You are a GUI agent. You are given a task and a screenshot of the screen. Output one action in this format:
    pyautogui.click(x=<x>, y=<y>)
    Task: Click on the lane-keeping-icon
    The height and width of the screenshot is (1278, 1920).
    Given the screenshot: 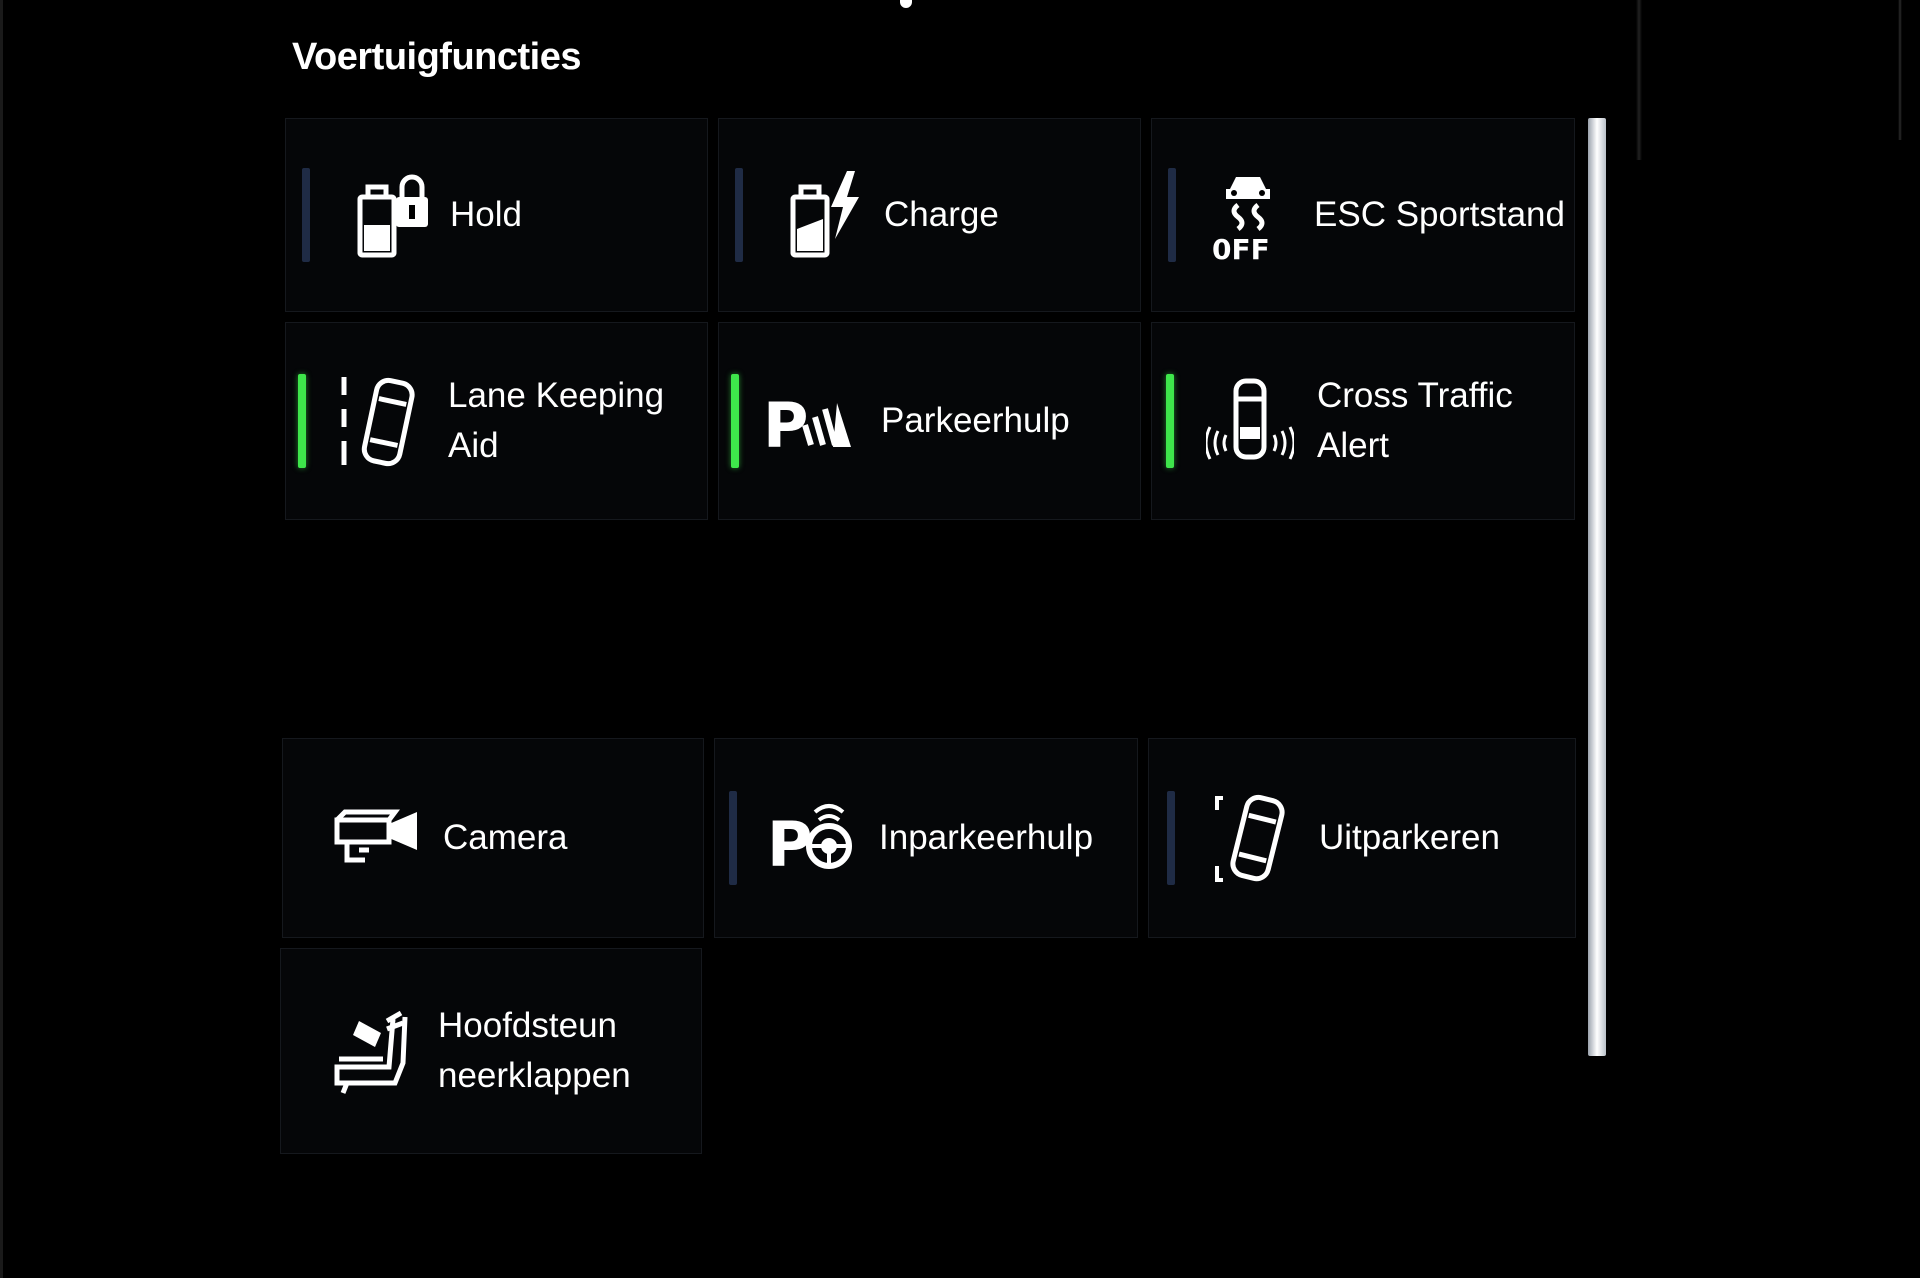 What is the action you would take?
    pyautogui.click(x=380, y=421)
    